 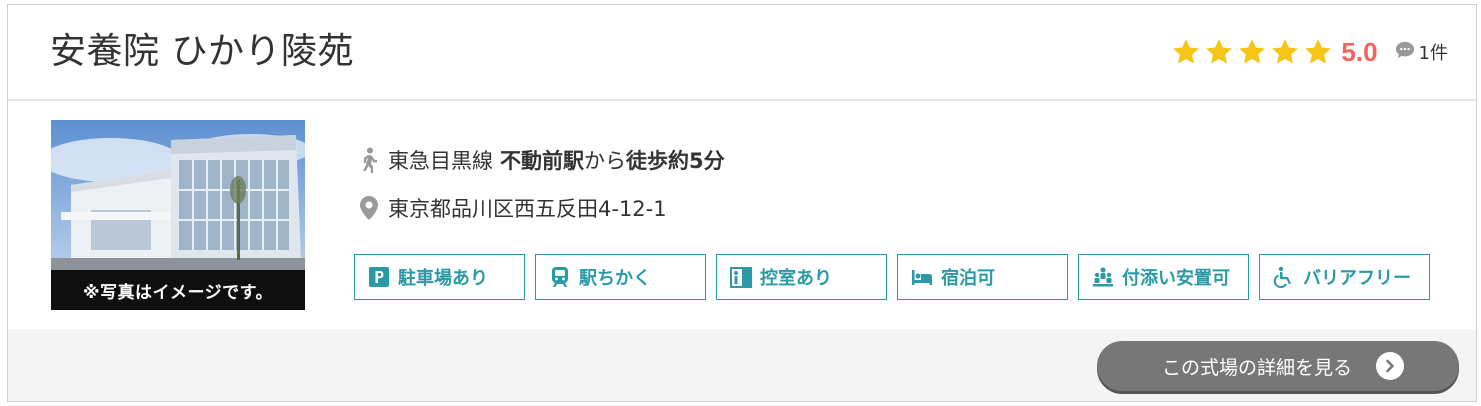 I want to click on view-details-button: この式場の詳細を見る, so click(x=1278, y=366).